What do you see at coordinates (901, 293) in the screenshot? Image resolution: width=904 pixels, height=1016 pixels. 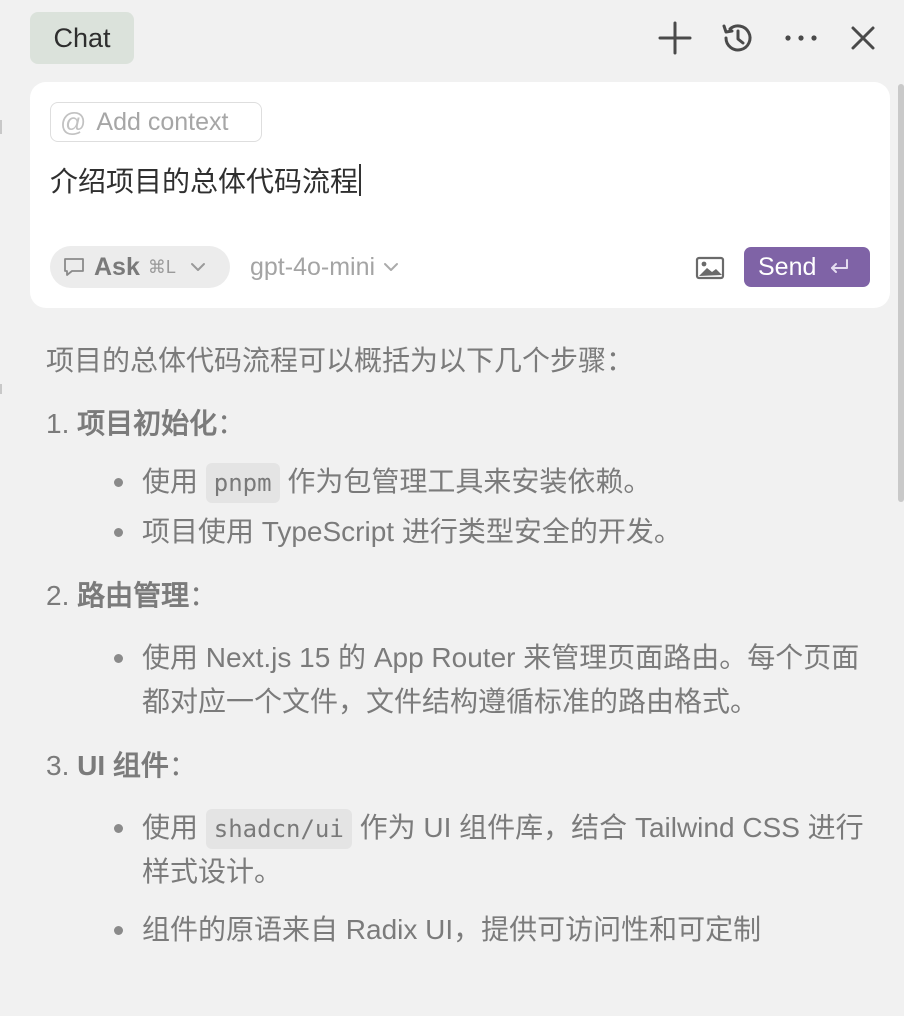 I see `scrollbar` at bounding box center [901, 293].